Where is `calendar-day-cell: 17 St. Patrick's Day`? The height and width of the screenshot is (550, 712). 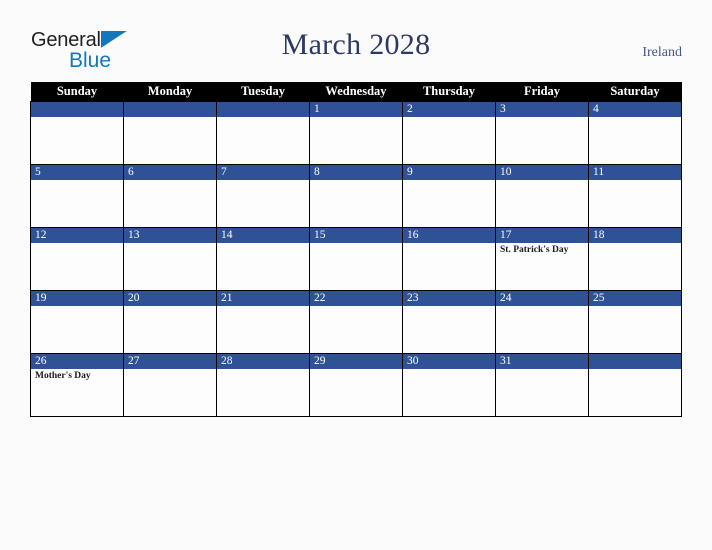
calendar-day-cell: 17 St. Patrick's Day is located at coordinates (542, 259).